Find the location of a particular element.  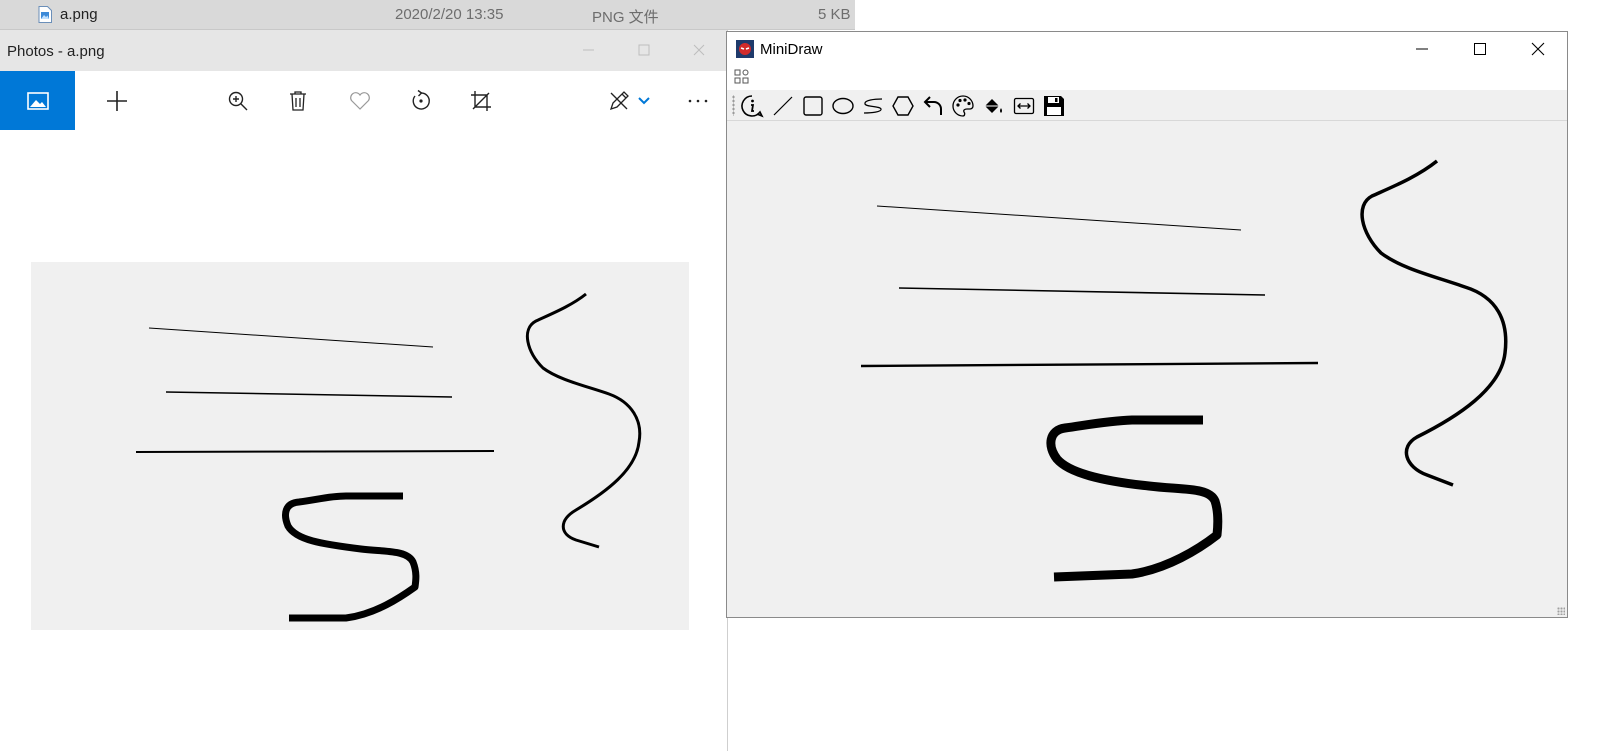

undo-icon is located at coordinates (932, 105).